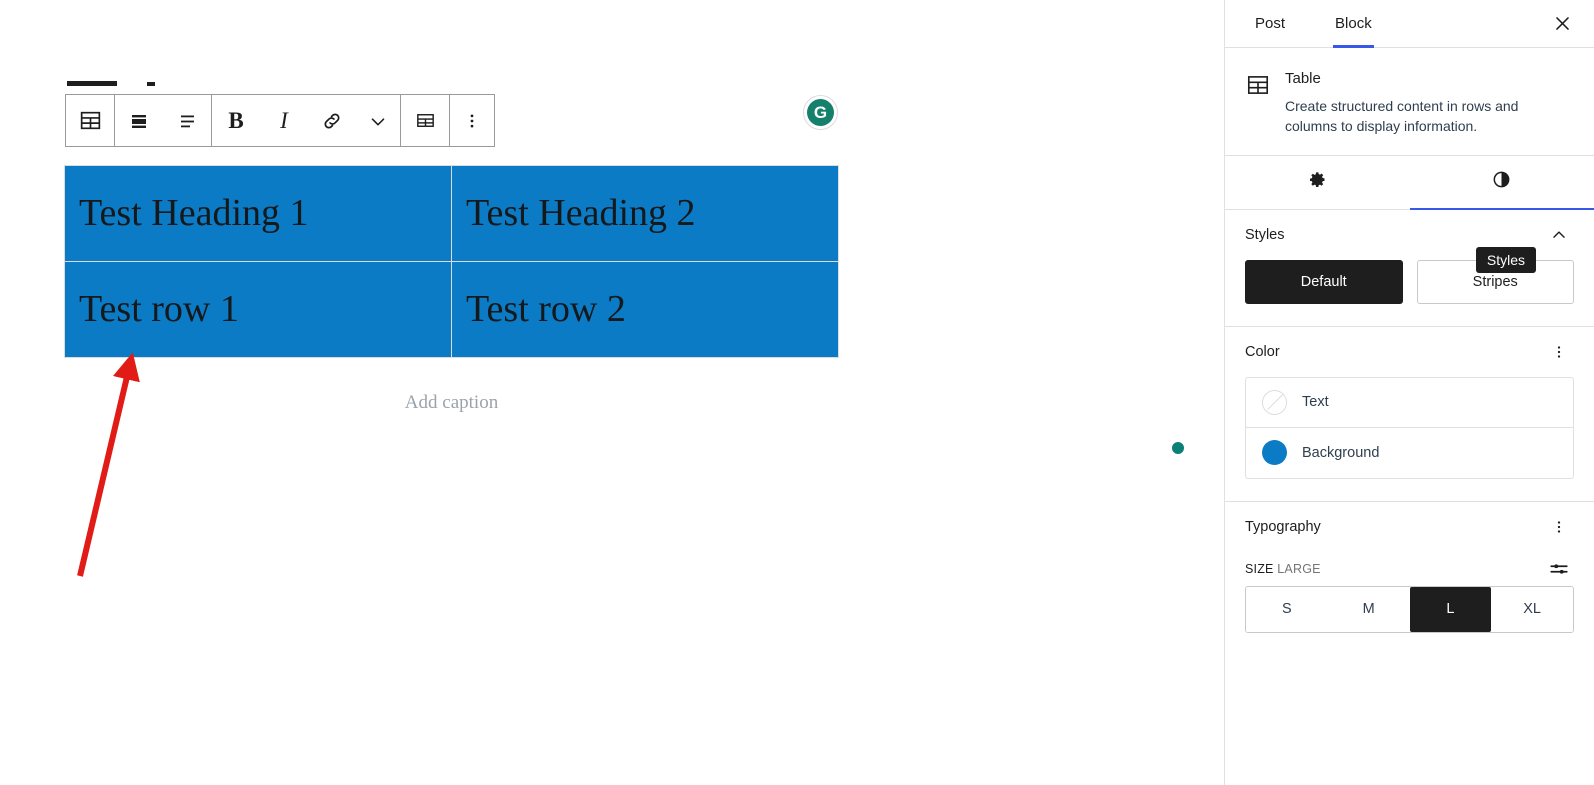 Image resolution: width=1594 pixels, height=785 pixels. What do you see at coordinates (1341, 452) in the screenshot?
I see `color-option-background-label: Background` at bounding box center [1341, 452].